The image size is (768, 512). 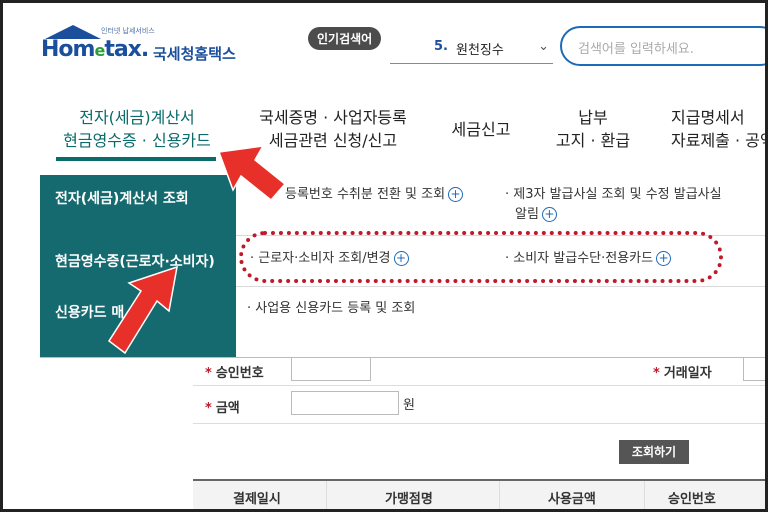 I want to click on popular-search-select: 5. 원천징수 ⌄, so click(x=471, y=48).